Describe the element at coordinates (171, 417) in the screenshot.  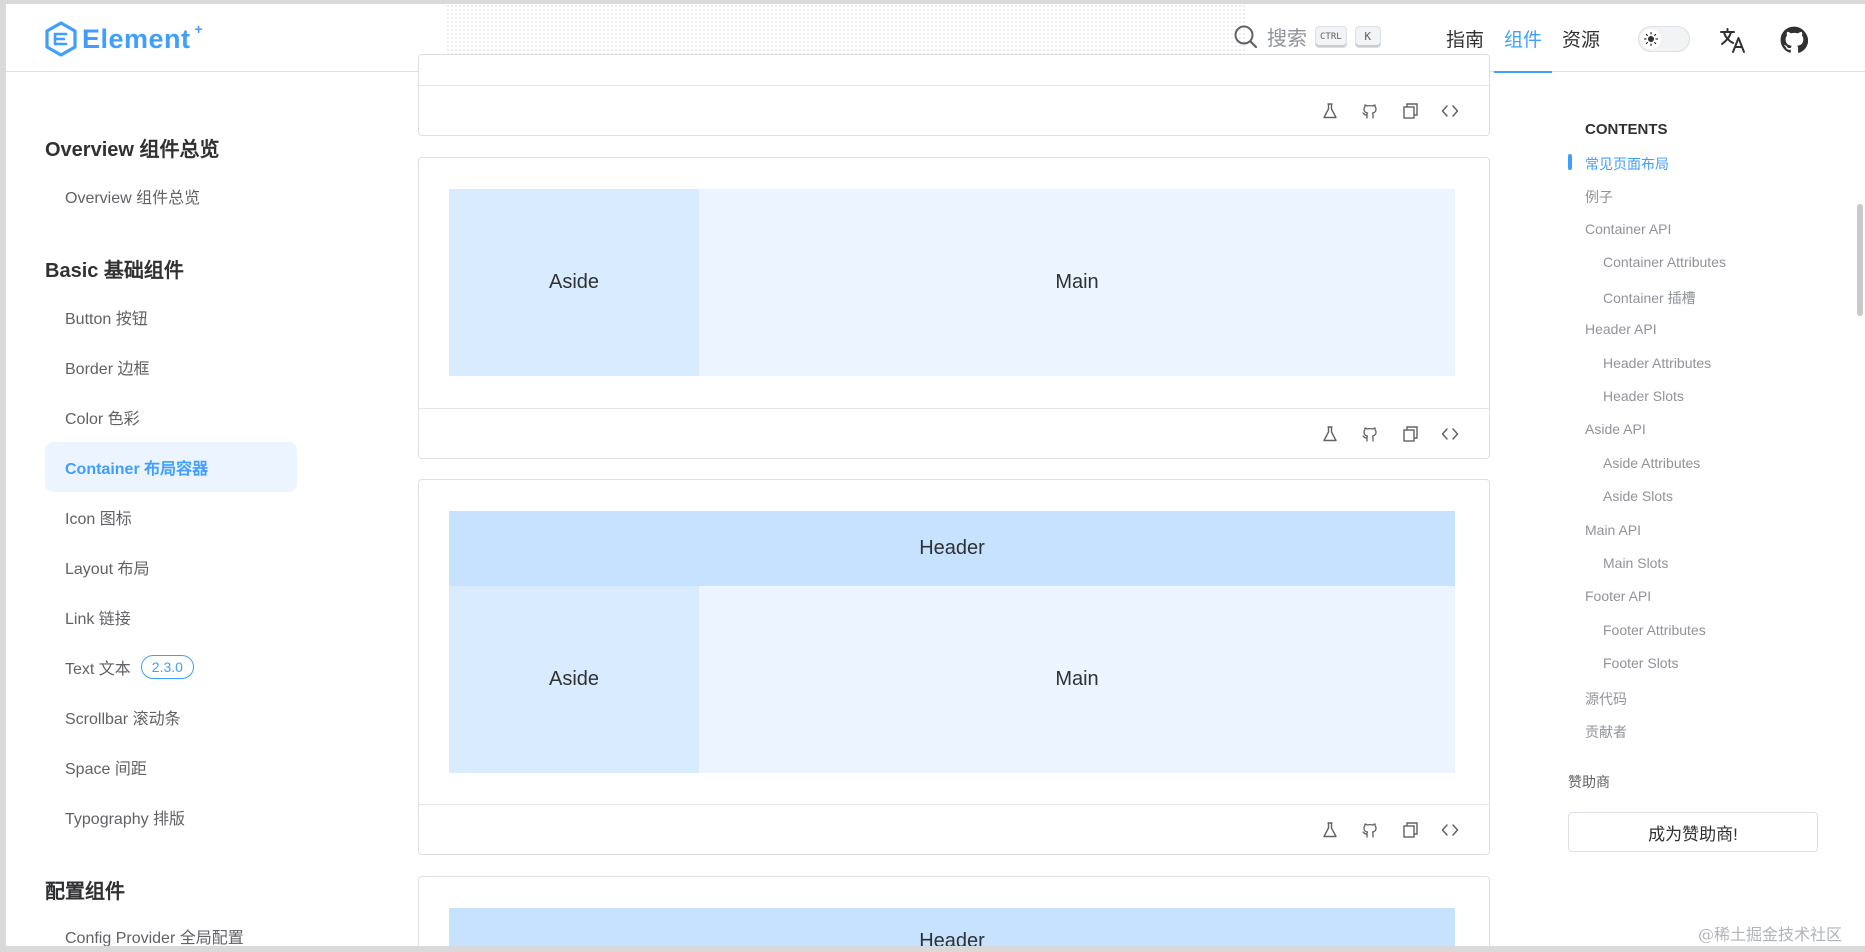
I see `sidebar-item-color: Color 色彩` at that location.